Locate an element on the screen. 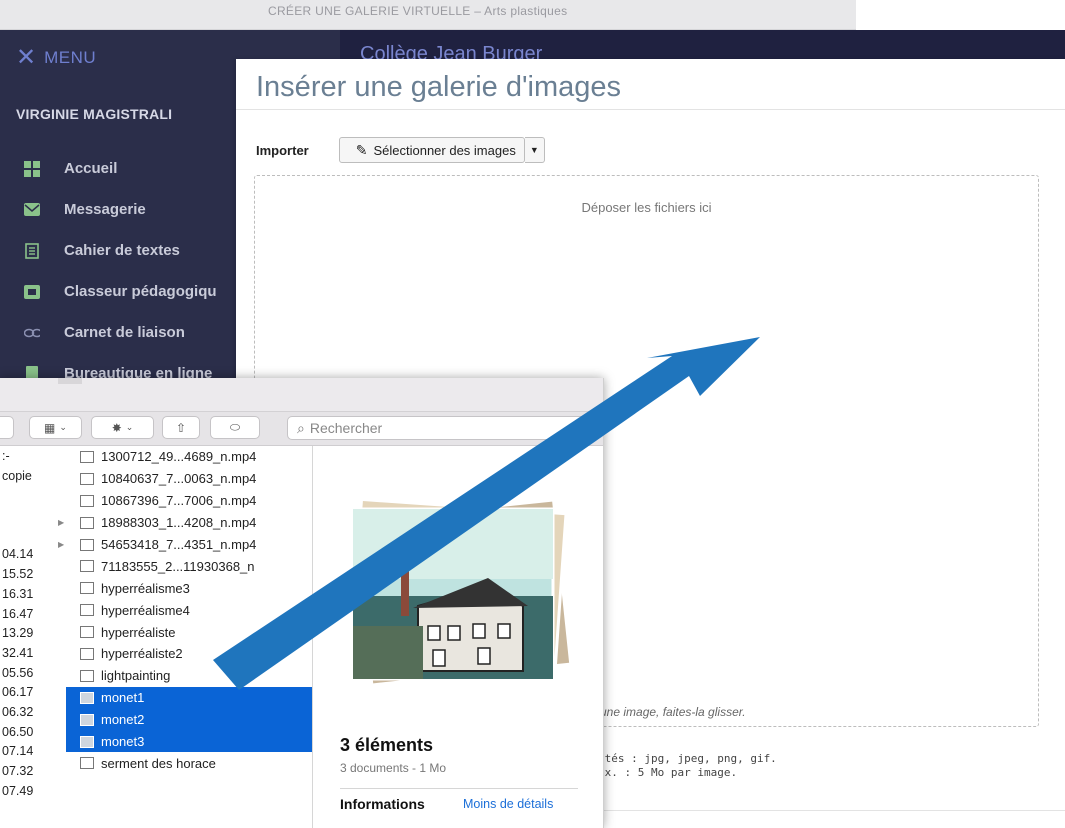 The width and height of the screenshot is (1065, 828). file-name: lightpainting is located at coordinates (136, 676).